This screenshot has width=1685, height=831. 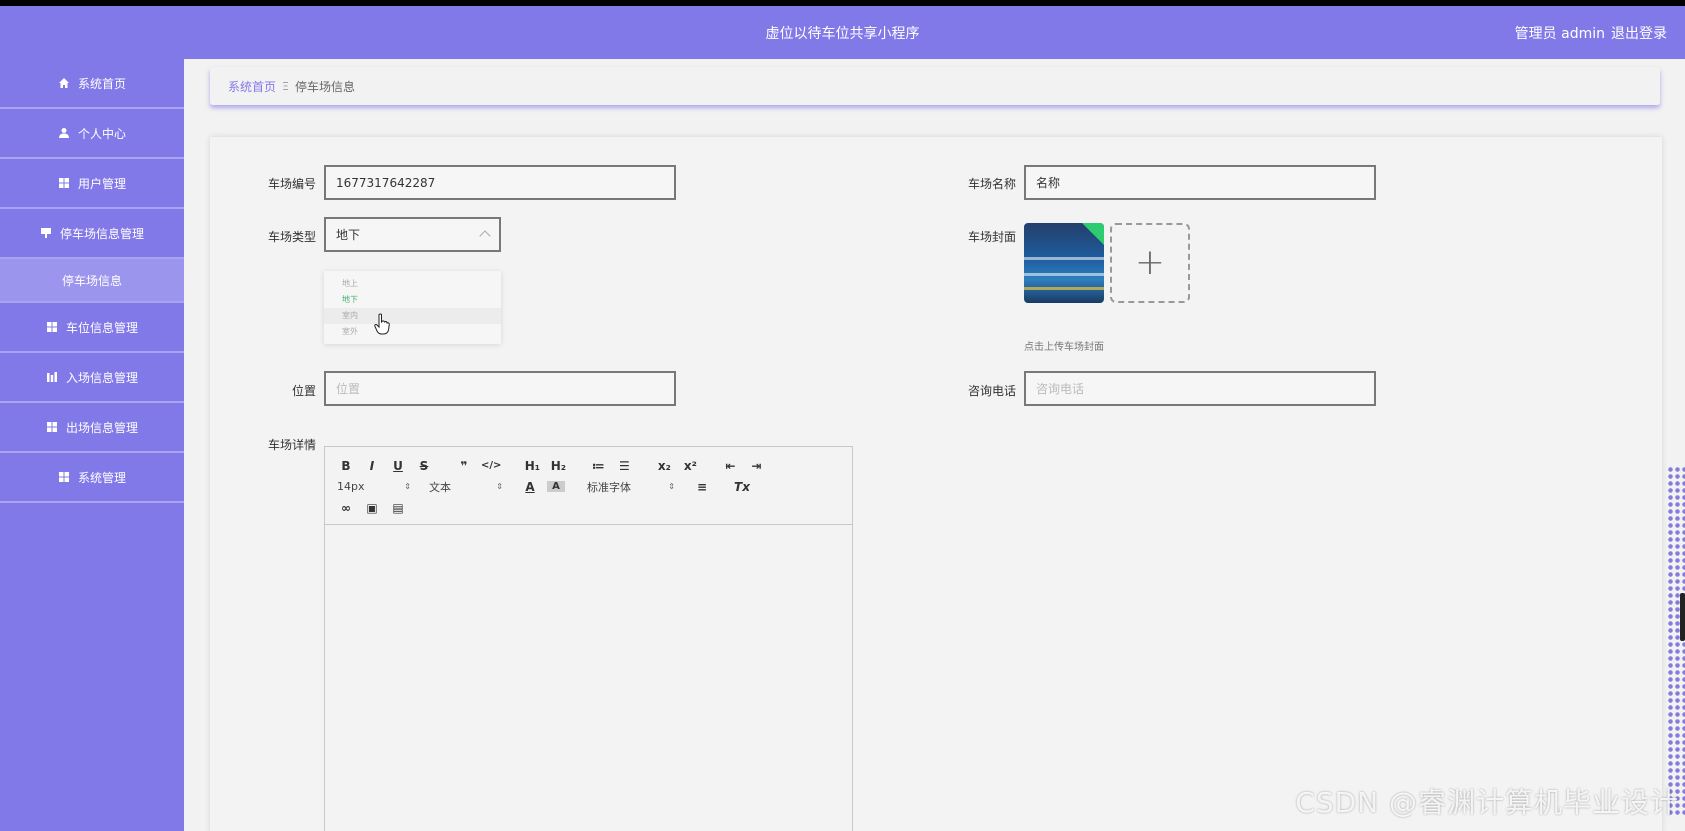 What do you see at coordinates (412, 234) in the screenshot?
I see `lot-type-select: 地下` at bounding box center [412, 234].